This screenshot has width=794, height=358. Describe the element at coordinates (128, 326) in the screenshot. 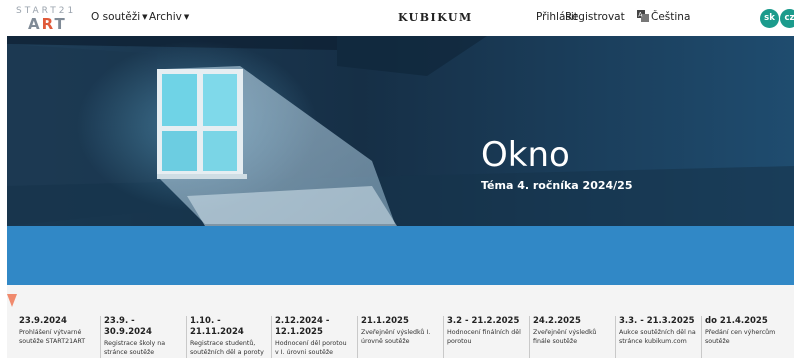

I see `timeline-step-date: 23.9. - 30.9.2024` at that location.